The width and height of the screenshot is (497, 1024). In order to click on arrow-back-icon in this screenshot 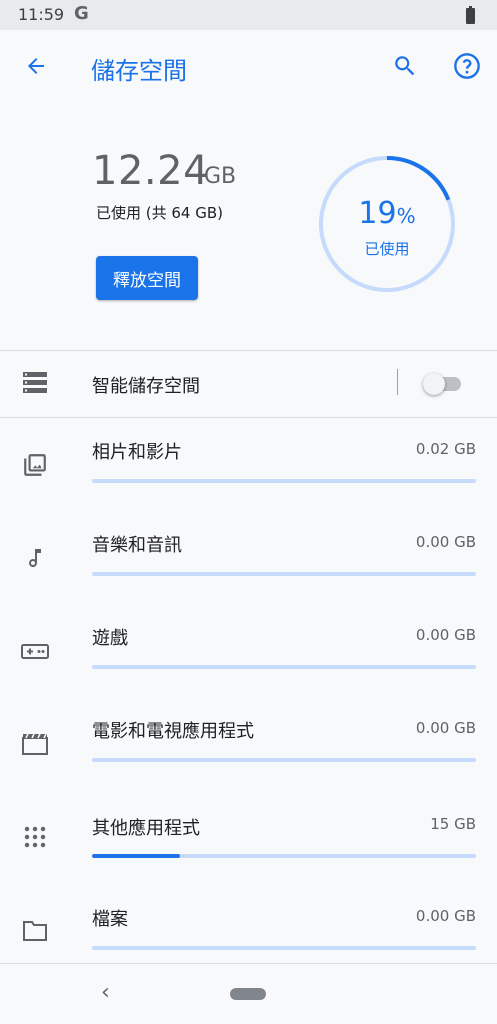, I will do `click(36, 66)`.